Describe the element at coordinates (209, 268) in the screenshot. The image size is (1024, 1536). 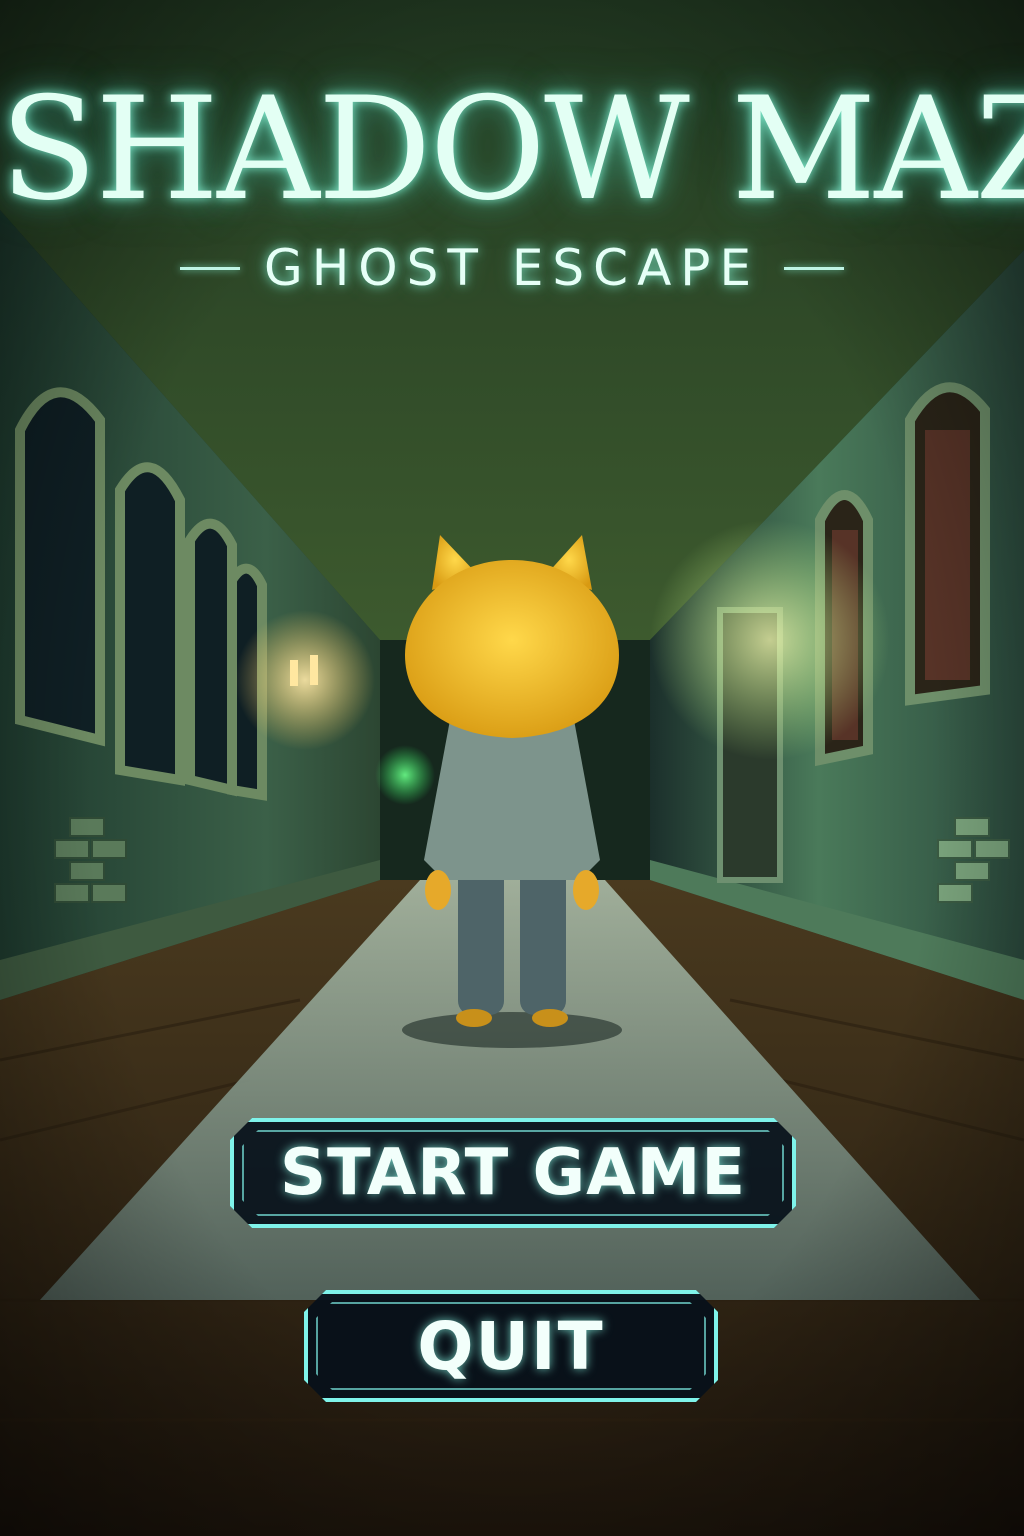
I see `subtitle-divider-left` at that location.